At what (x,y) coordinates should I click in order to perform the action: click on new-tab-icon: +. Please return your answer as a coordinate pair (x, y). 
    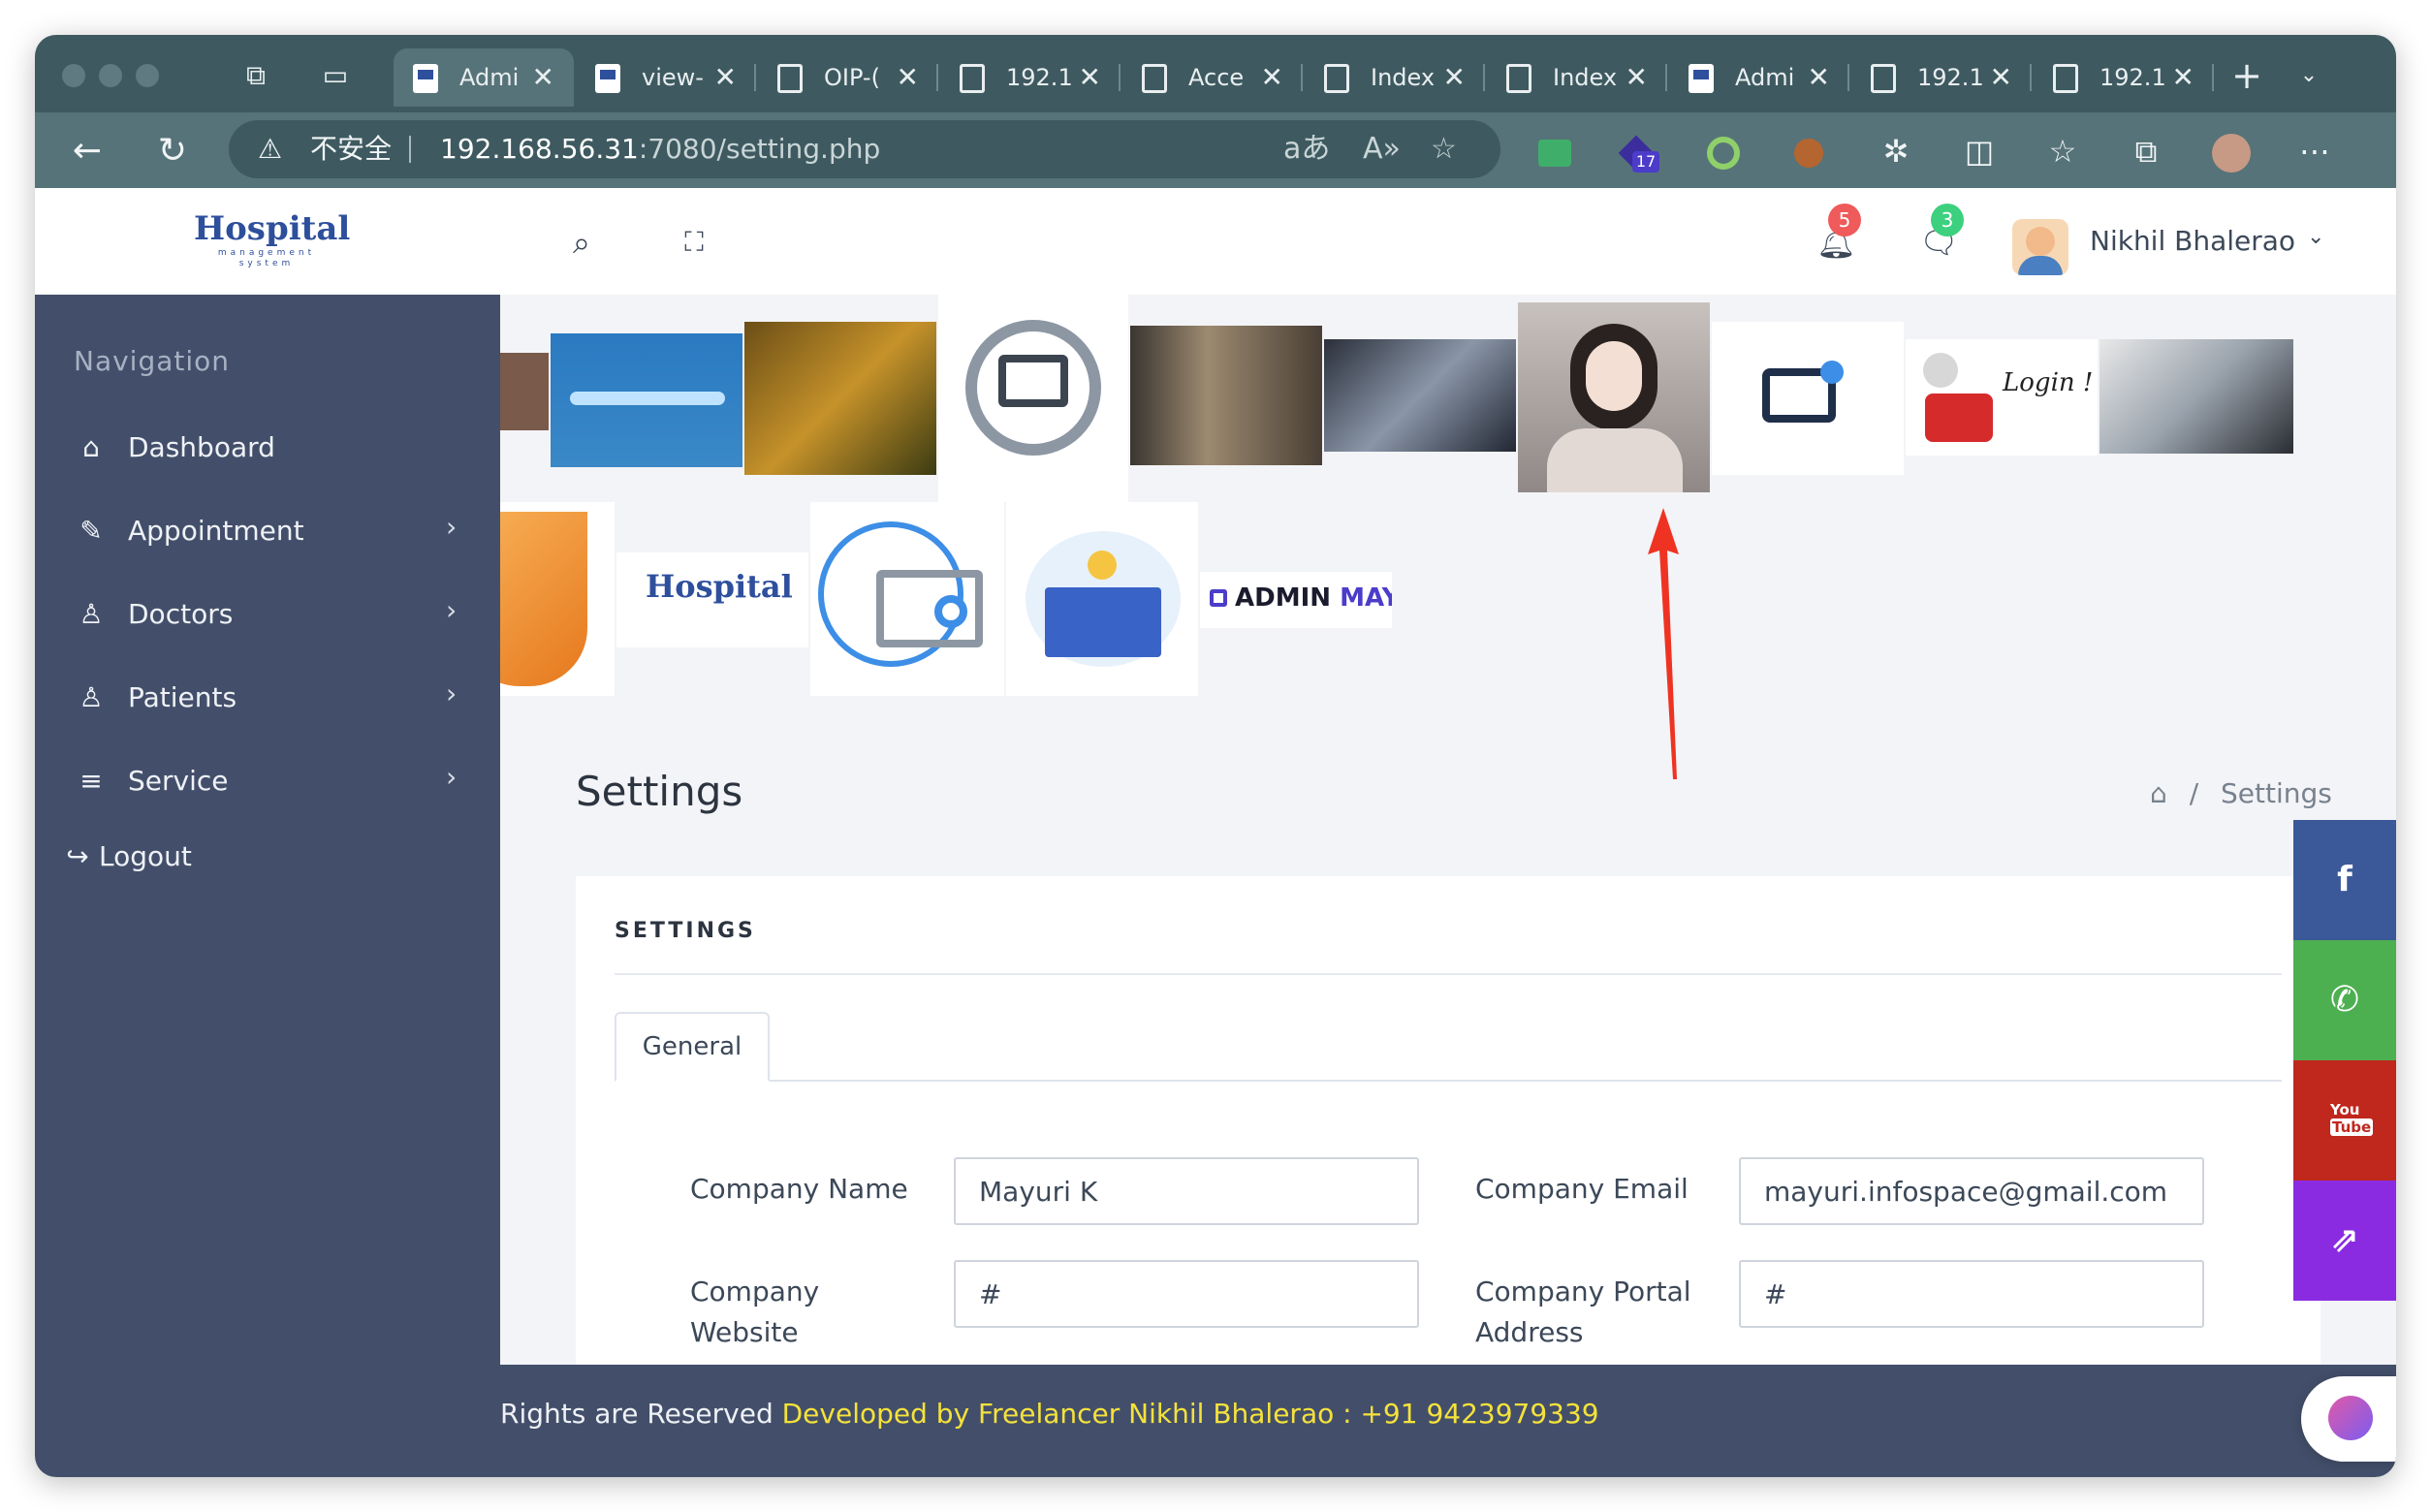
    Looking at the image, I should click on (2247, 76).